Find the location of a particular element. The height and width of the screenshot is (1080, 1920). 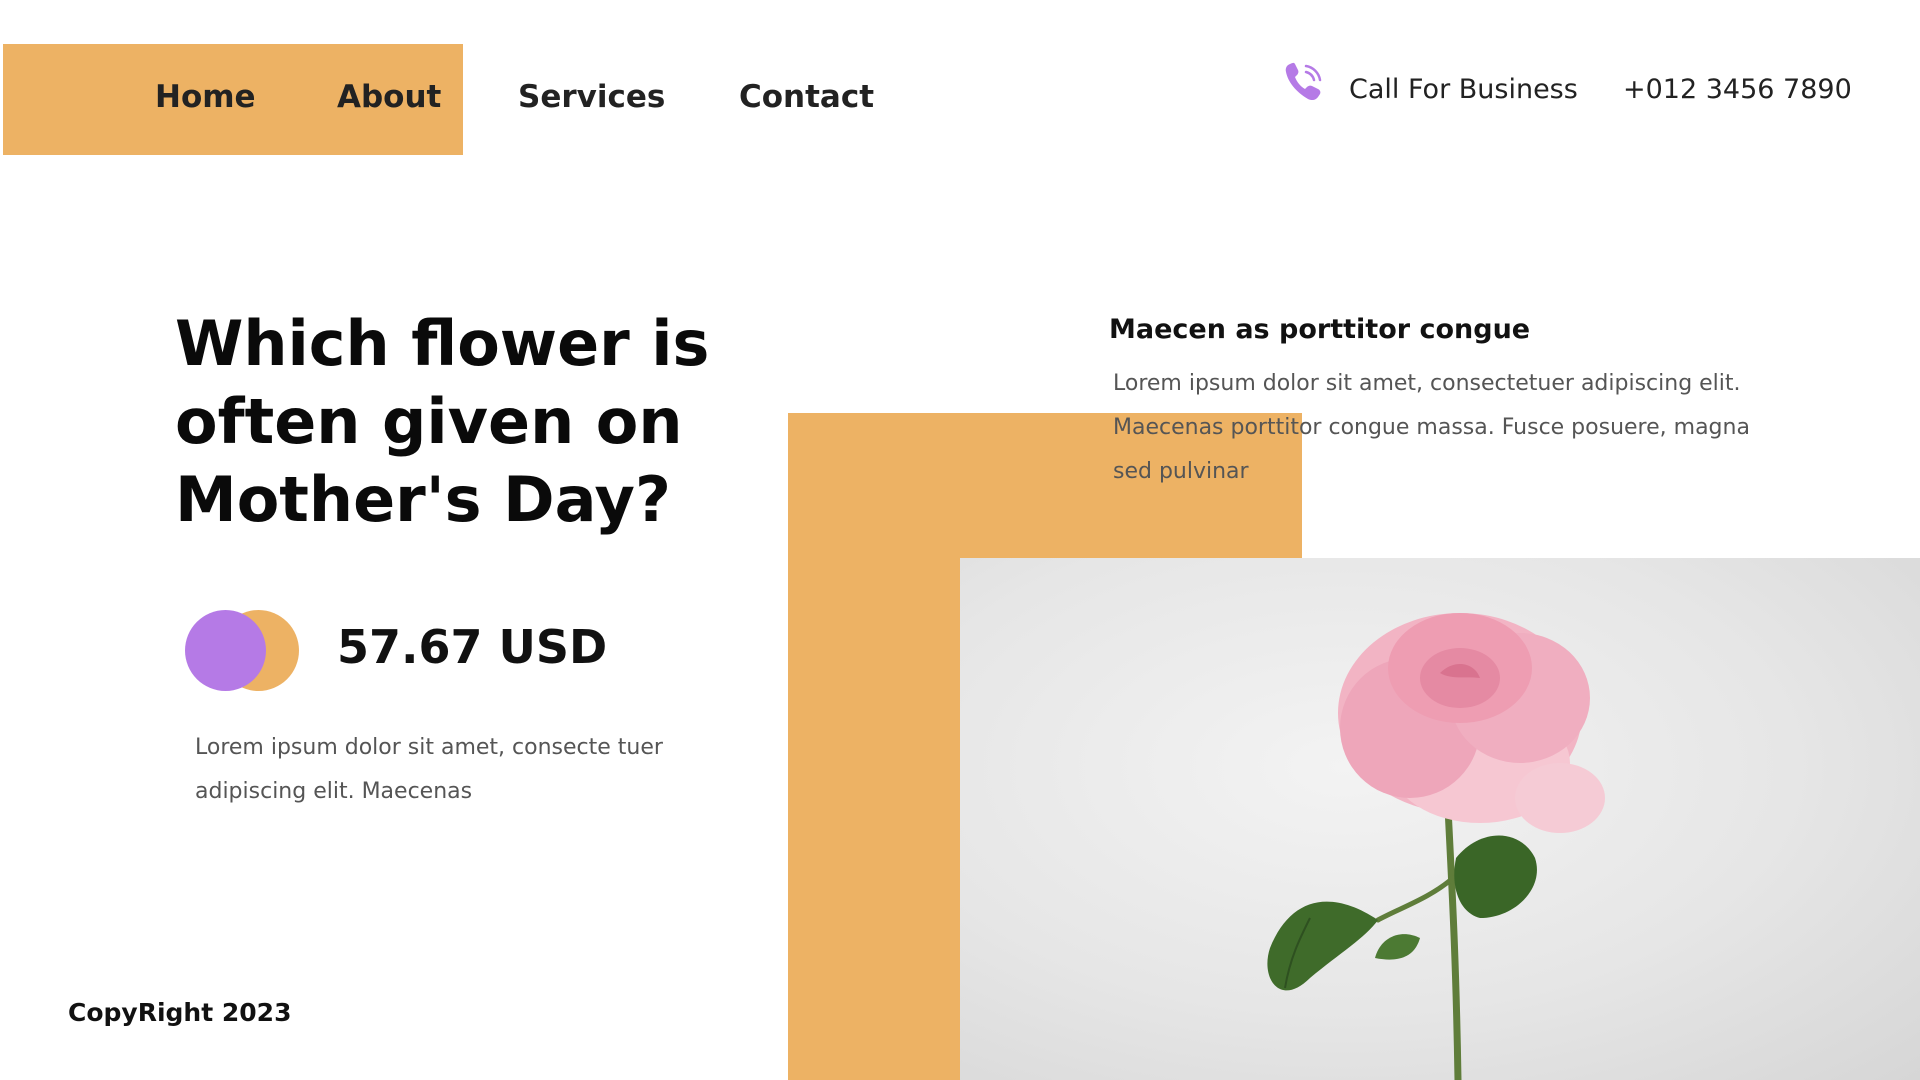

nav-services: Services is located at coordinates (591, 97).